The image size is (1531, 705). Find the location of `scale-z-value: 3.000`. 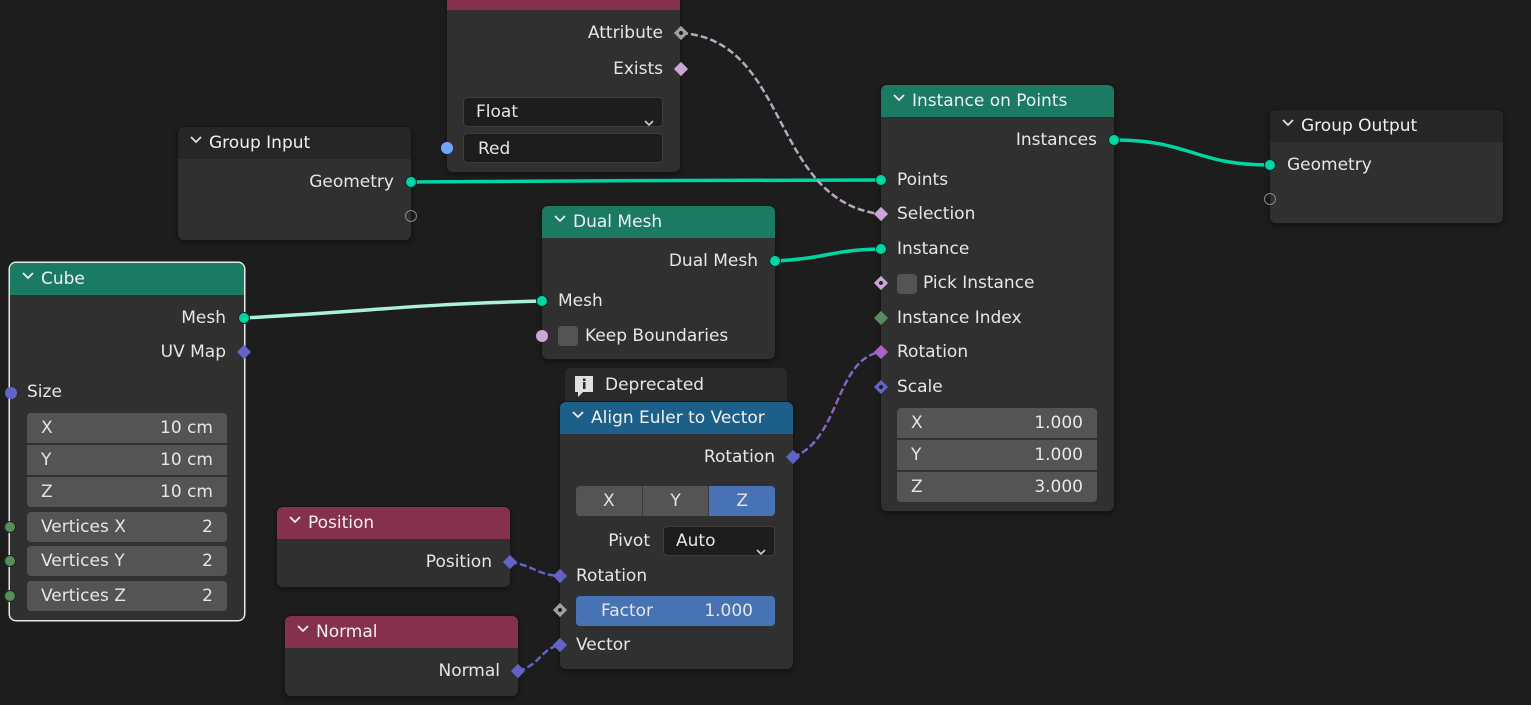

scale-z-value: 3.000 is located at coordinates (1058, 487).